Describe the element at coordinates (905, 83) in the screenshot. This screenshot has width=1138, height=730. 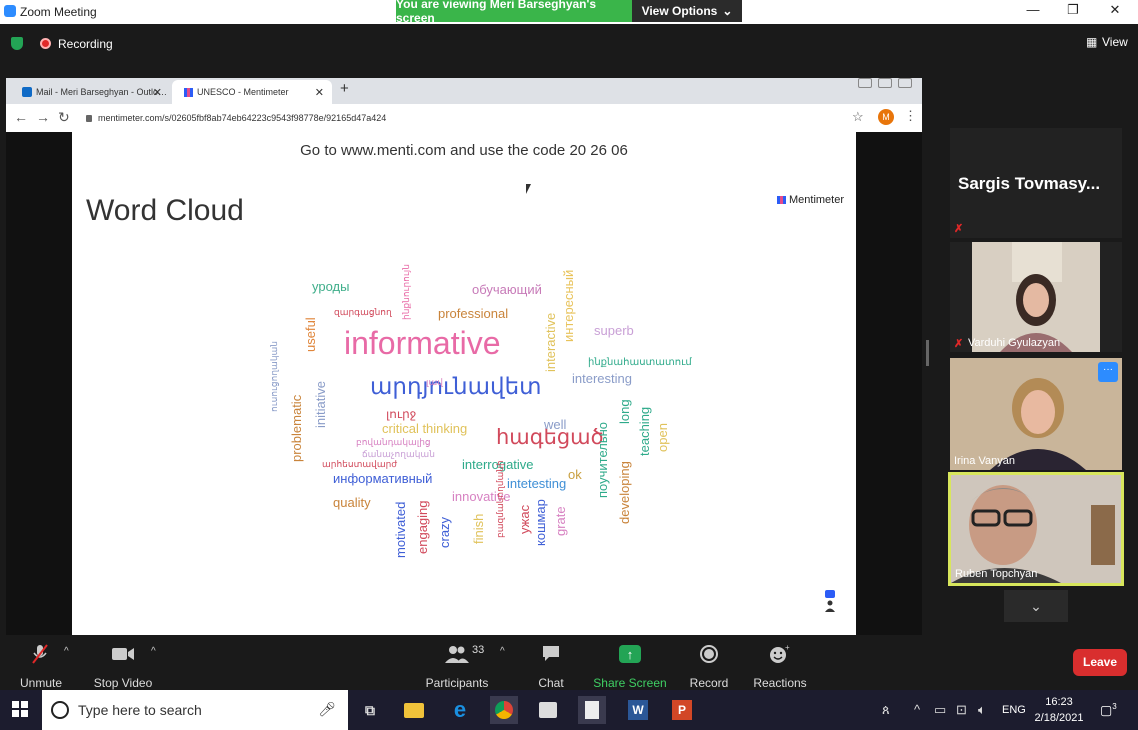
I see `browser-close-icon` at that location.